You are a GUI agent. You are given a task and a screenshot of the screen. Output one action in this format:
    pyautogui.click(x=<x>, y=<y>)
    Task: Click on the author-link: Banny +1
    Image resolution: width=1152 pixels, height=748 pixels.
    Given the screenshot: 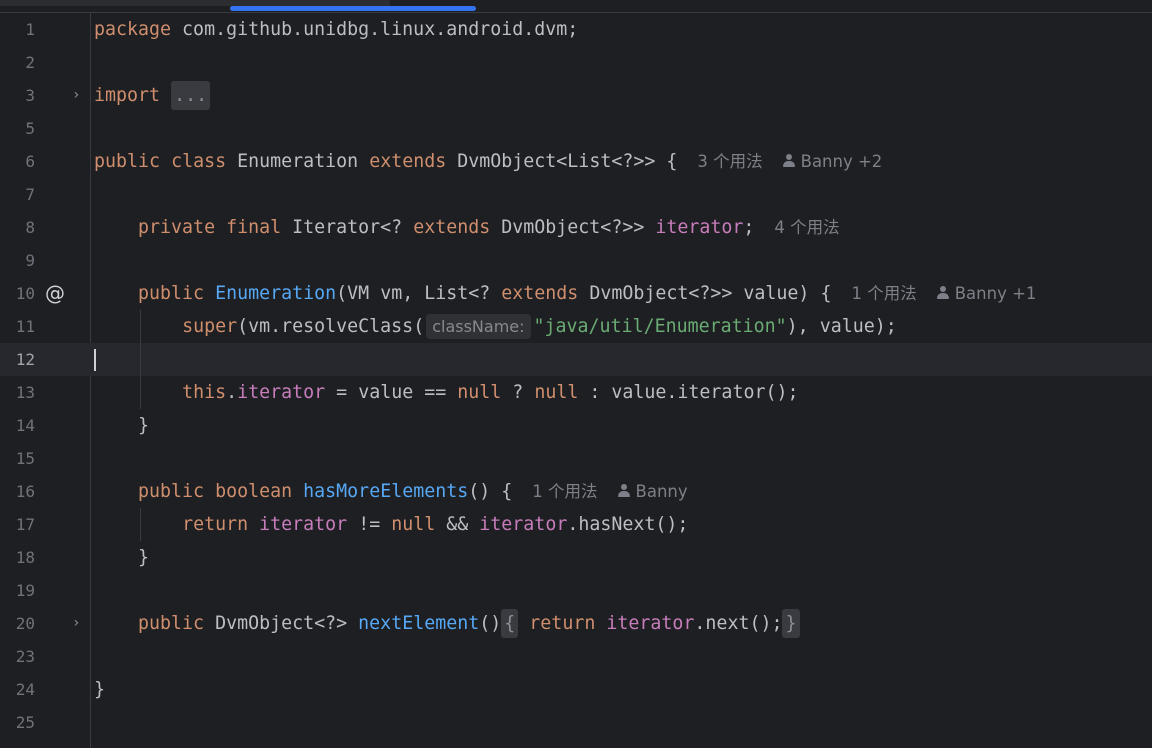 What is the action you would take?
    pyautogui.click(x=996, y=293)
    